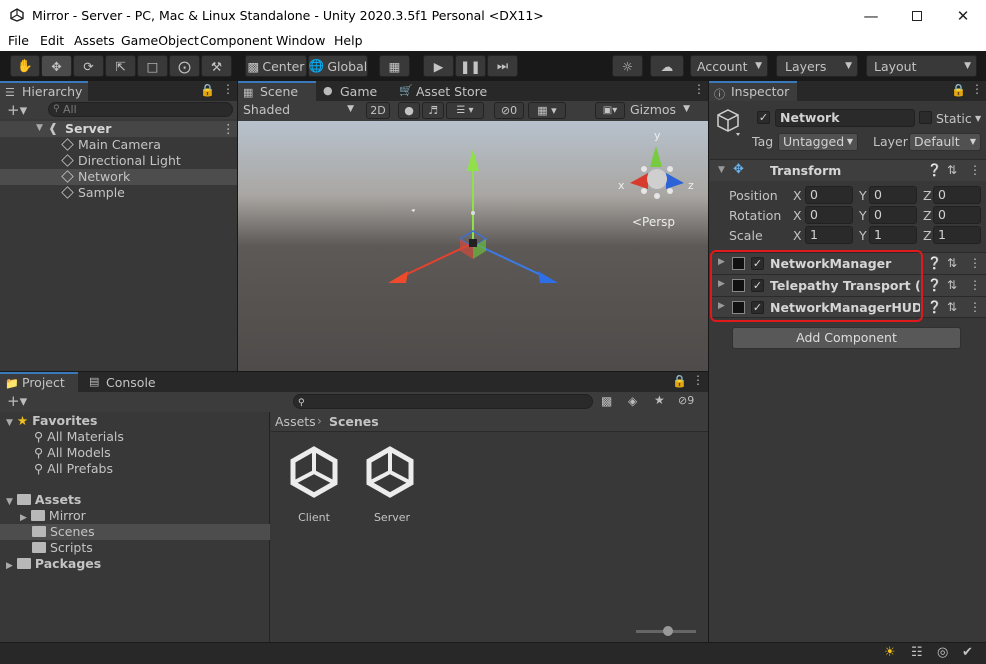 Image resolution: width=986 pixels, height=664 pixels. Describe the element at coordinates (443, 401) in the screenshot. I see `project-search-input: ⚲` at that location.